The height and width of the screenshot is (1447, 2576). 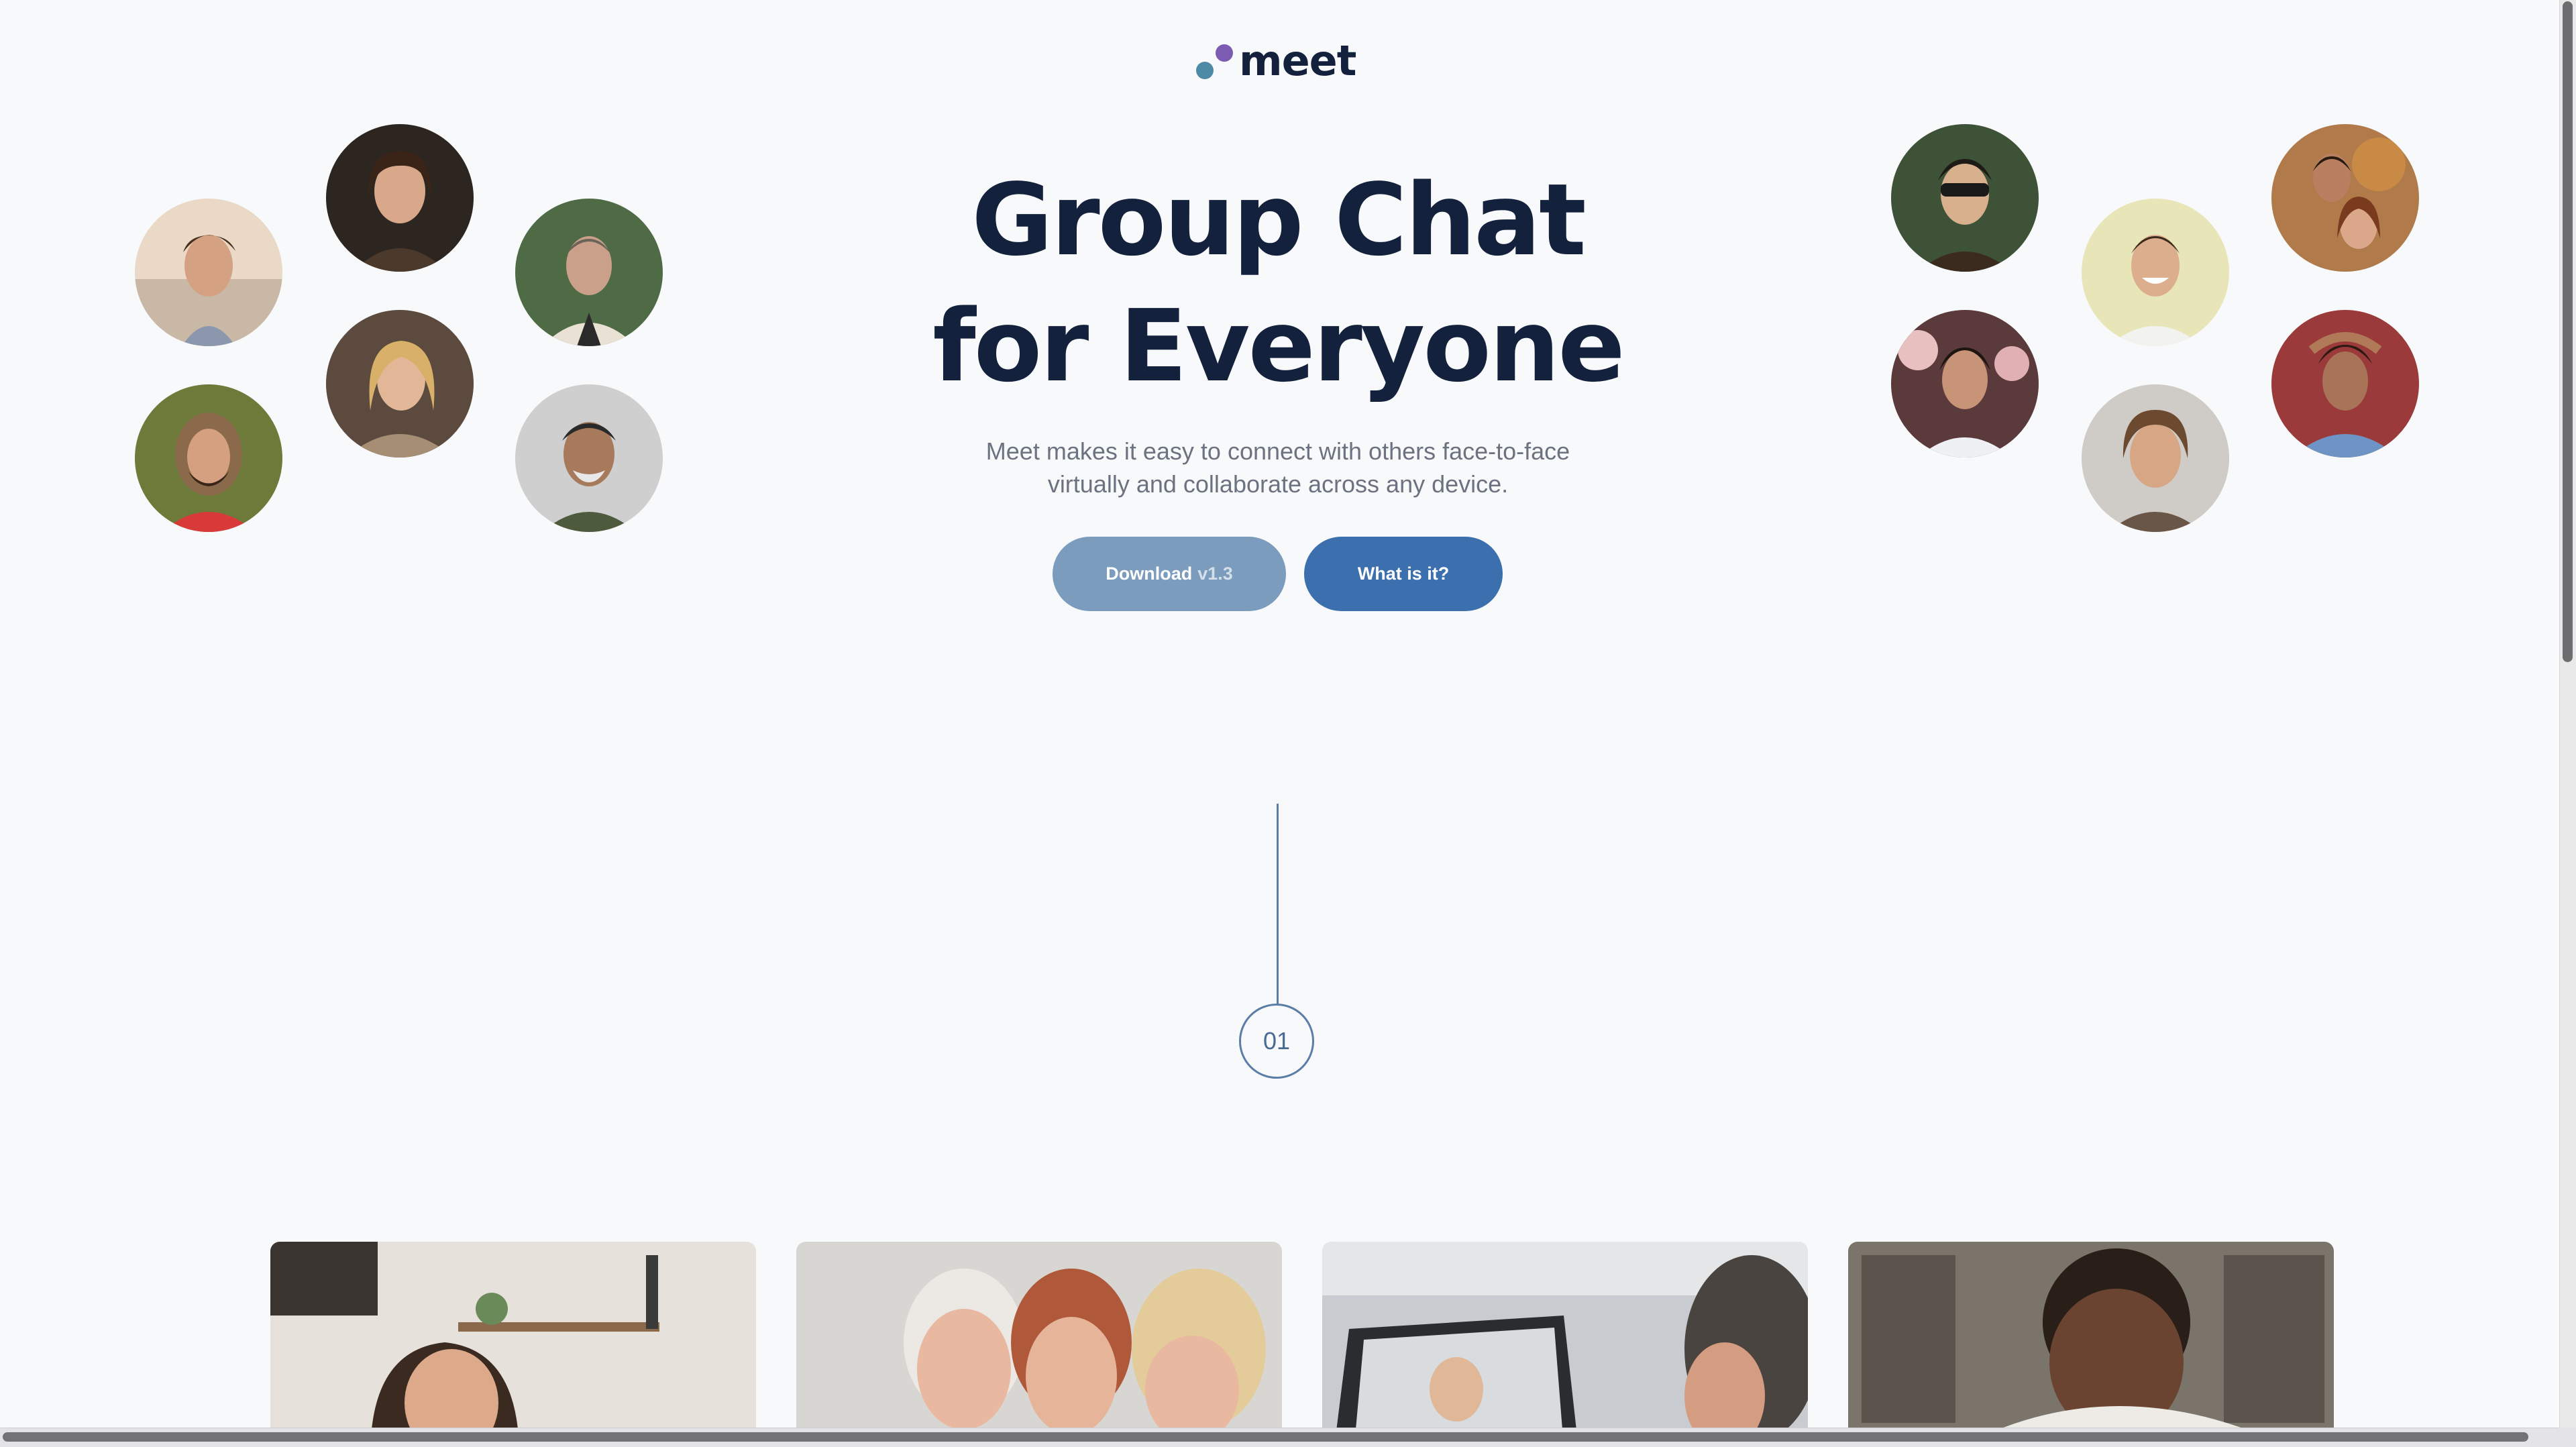 What do you see at coordinates (1214, 61) in the screenshot?
I see `logo-dots-icon` at bounding box center [1214, 61].